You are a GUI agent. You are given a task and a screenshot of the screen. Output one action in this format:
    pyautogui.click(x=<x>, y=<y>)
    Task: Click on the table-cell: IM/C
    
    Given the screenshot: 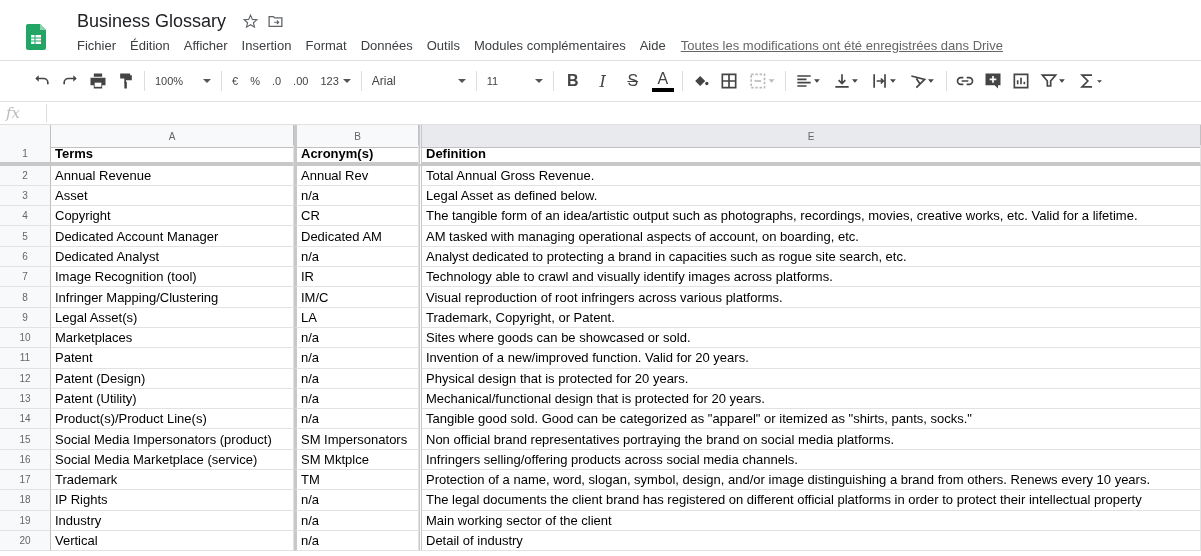 What is the action you would take?
    pyautogui.click(x=356, y=297)
    